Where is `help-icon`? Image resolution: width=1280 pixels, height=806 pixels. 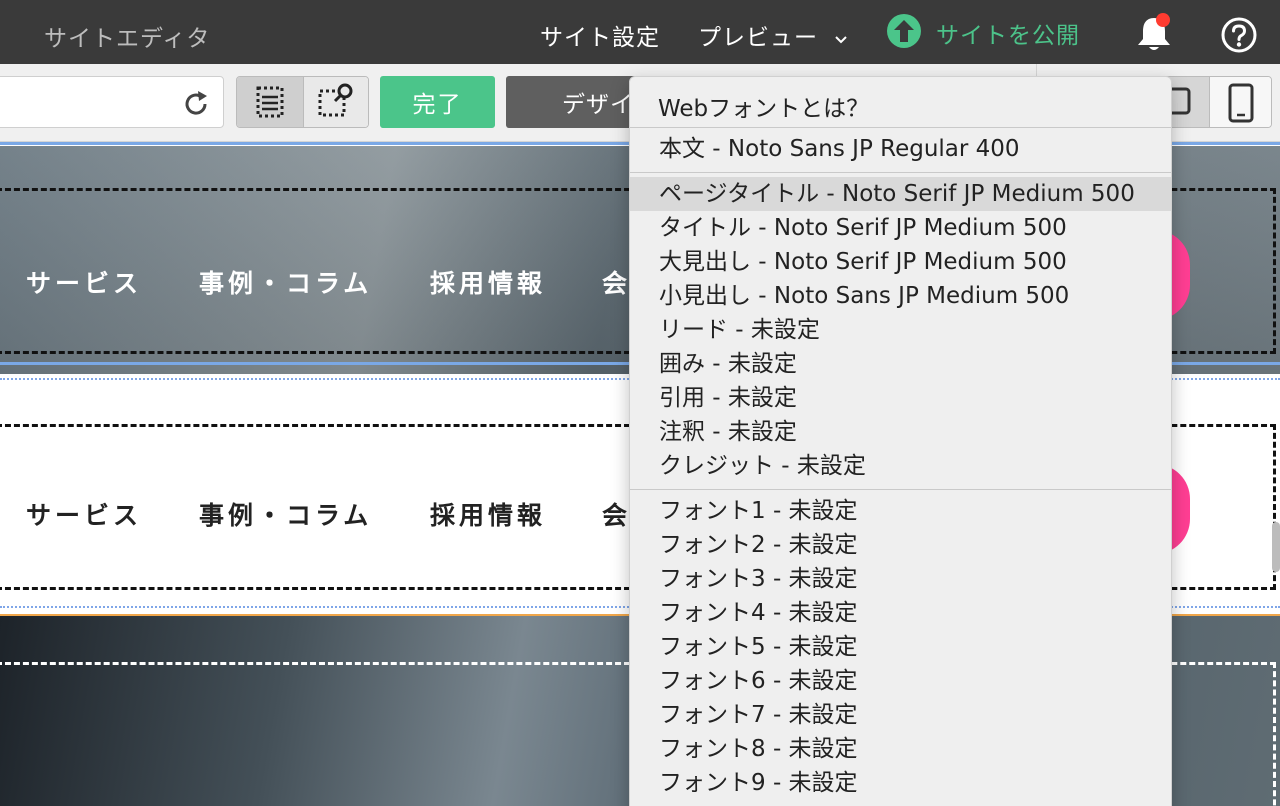
help-icon is located at coordinates (1239, 37).